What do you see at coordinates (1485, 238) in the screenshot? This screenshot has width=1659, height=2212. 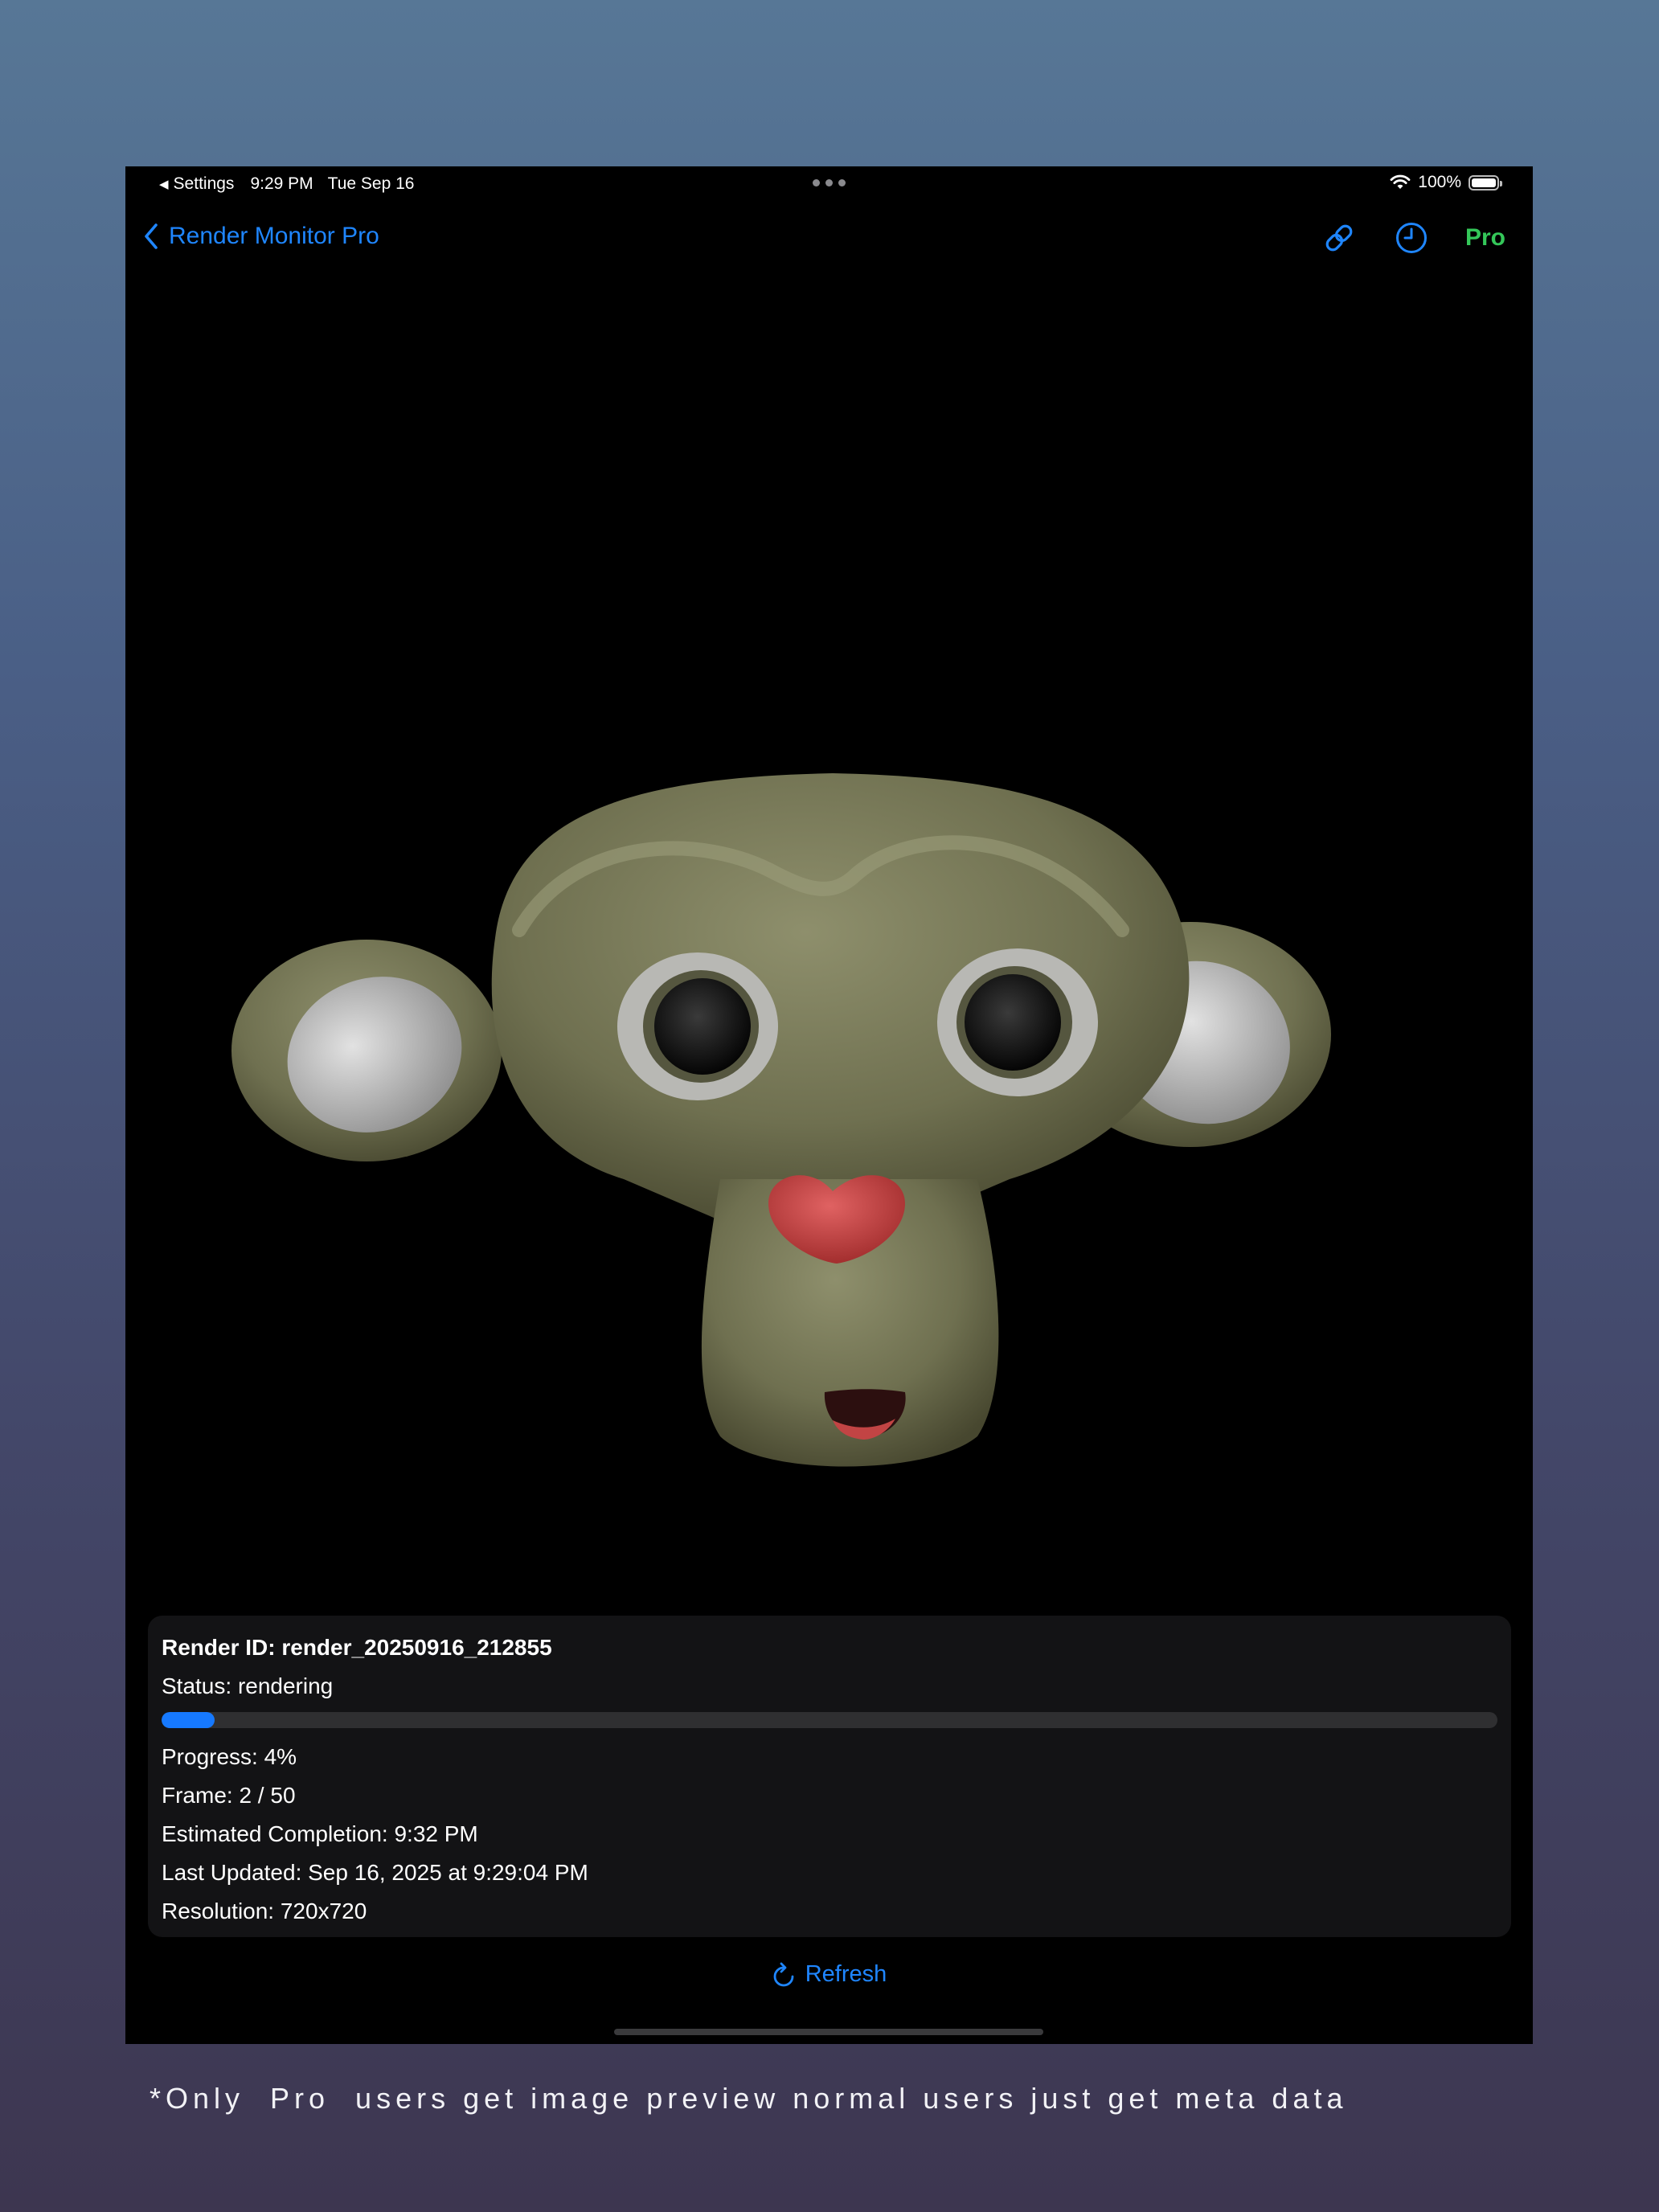 I see `pro-button: Pro` at bounding box center [1485, 238].